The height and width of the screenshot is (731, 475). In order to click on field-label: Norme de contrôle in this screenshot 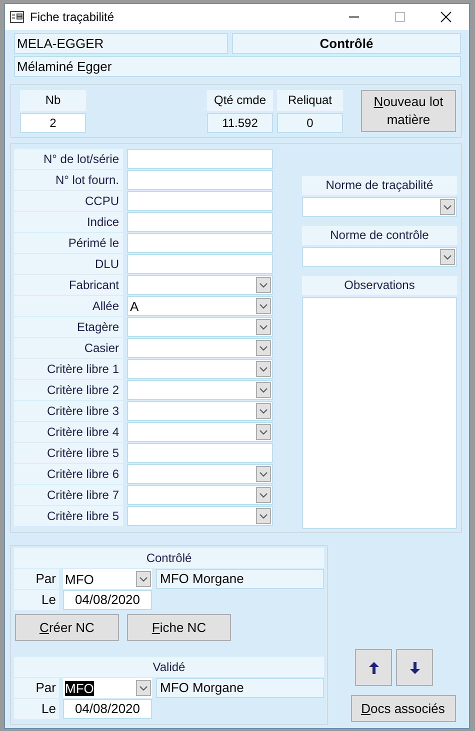, I will do `click(379, 235)`.